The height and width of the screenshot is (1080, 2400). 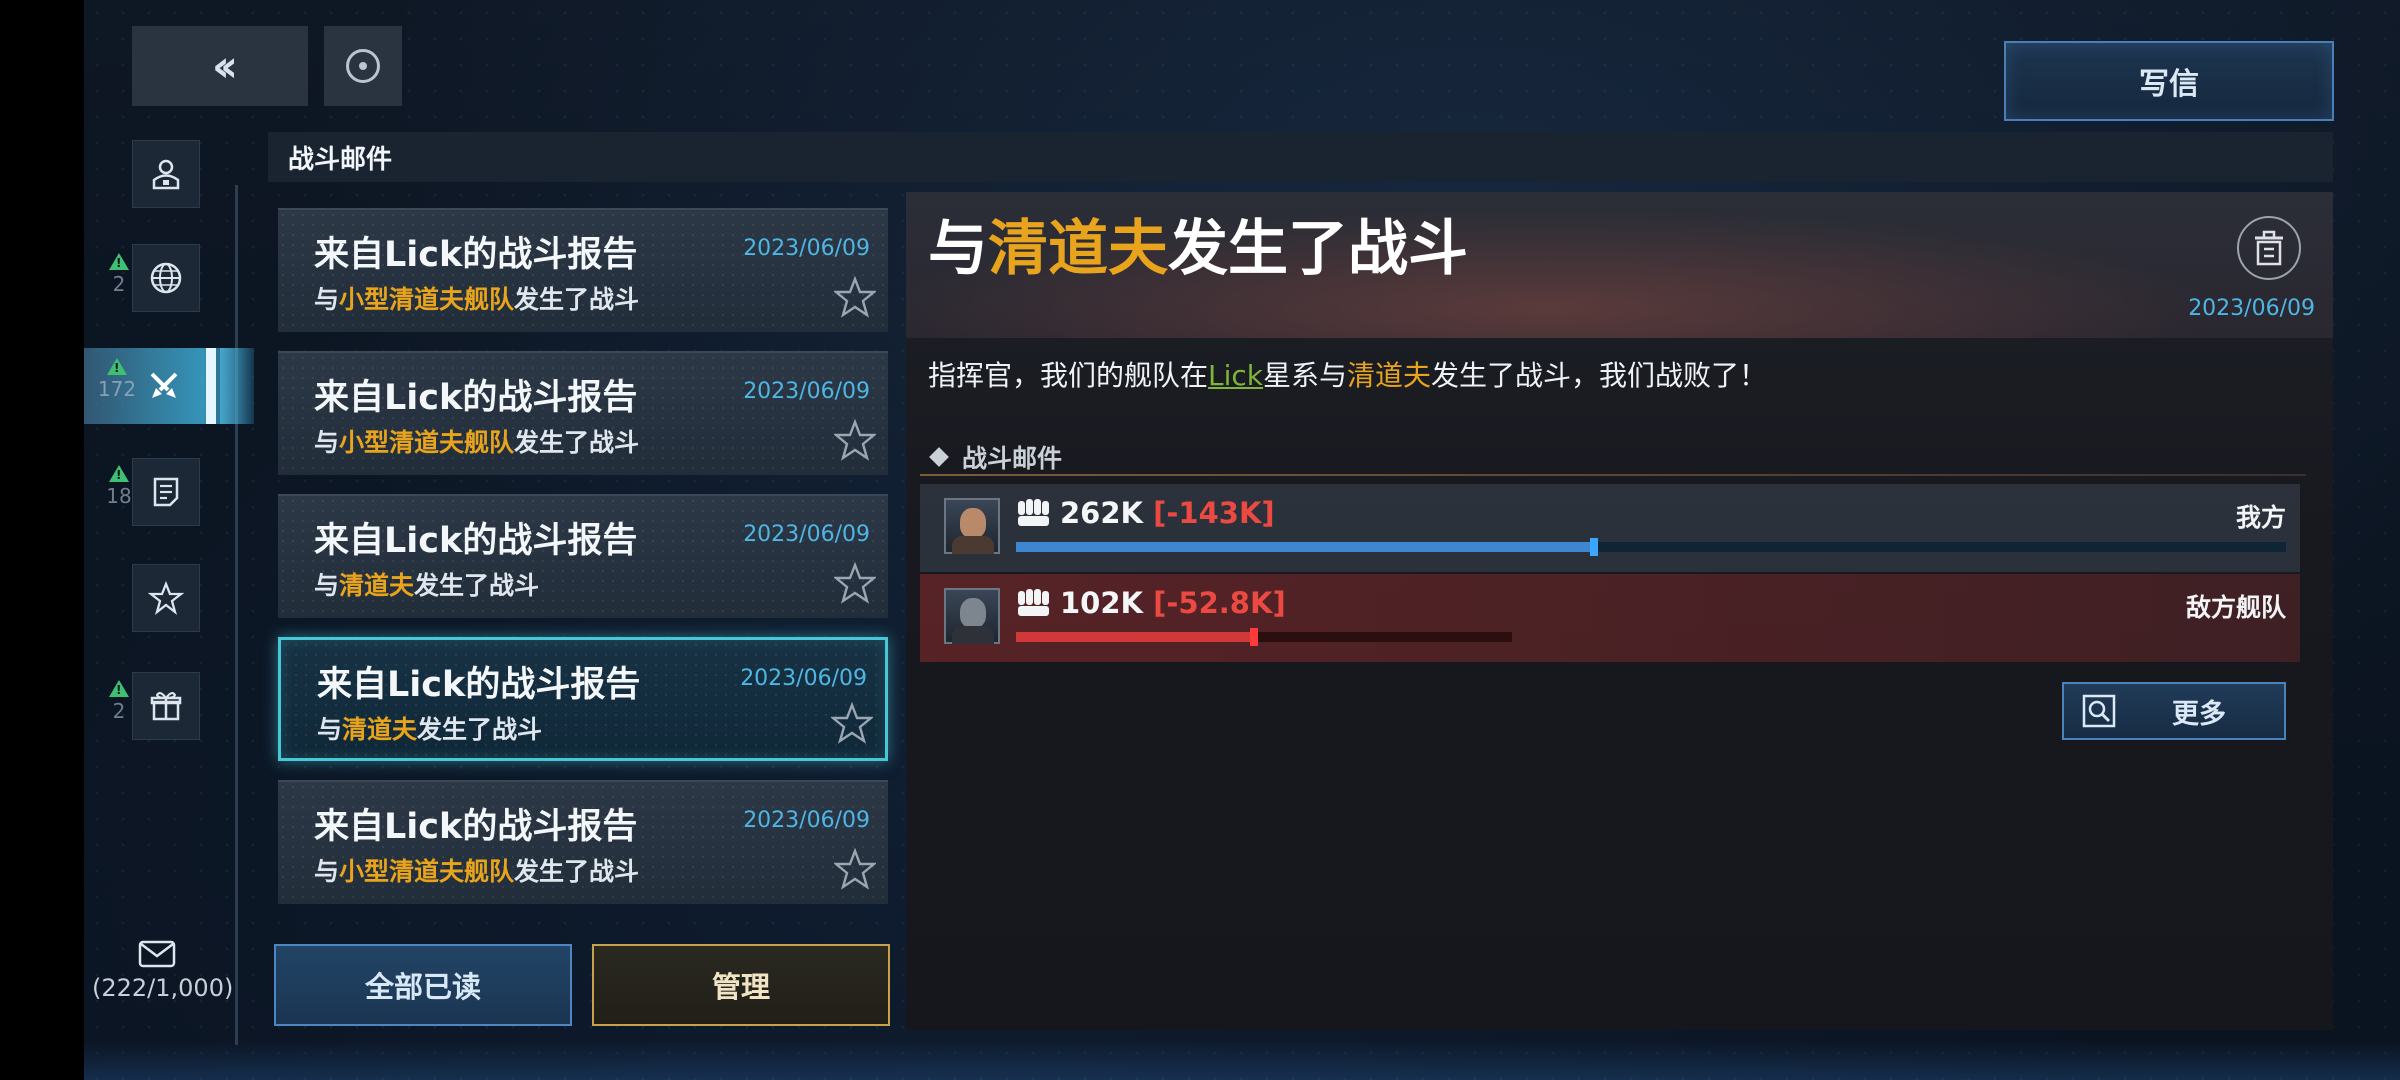 What do you see at coordinates (157, 954) in the screenshot?
I see `envelope-icon` at bounding box center [157, 954].